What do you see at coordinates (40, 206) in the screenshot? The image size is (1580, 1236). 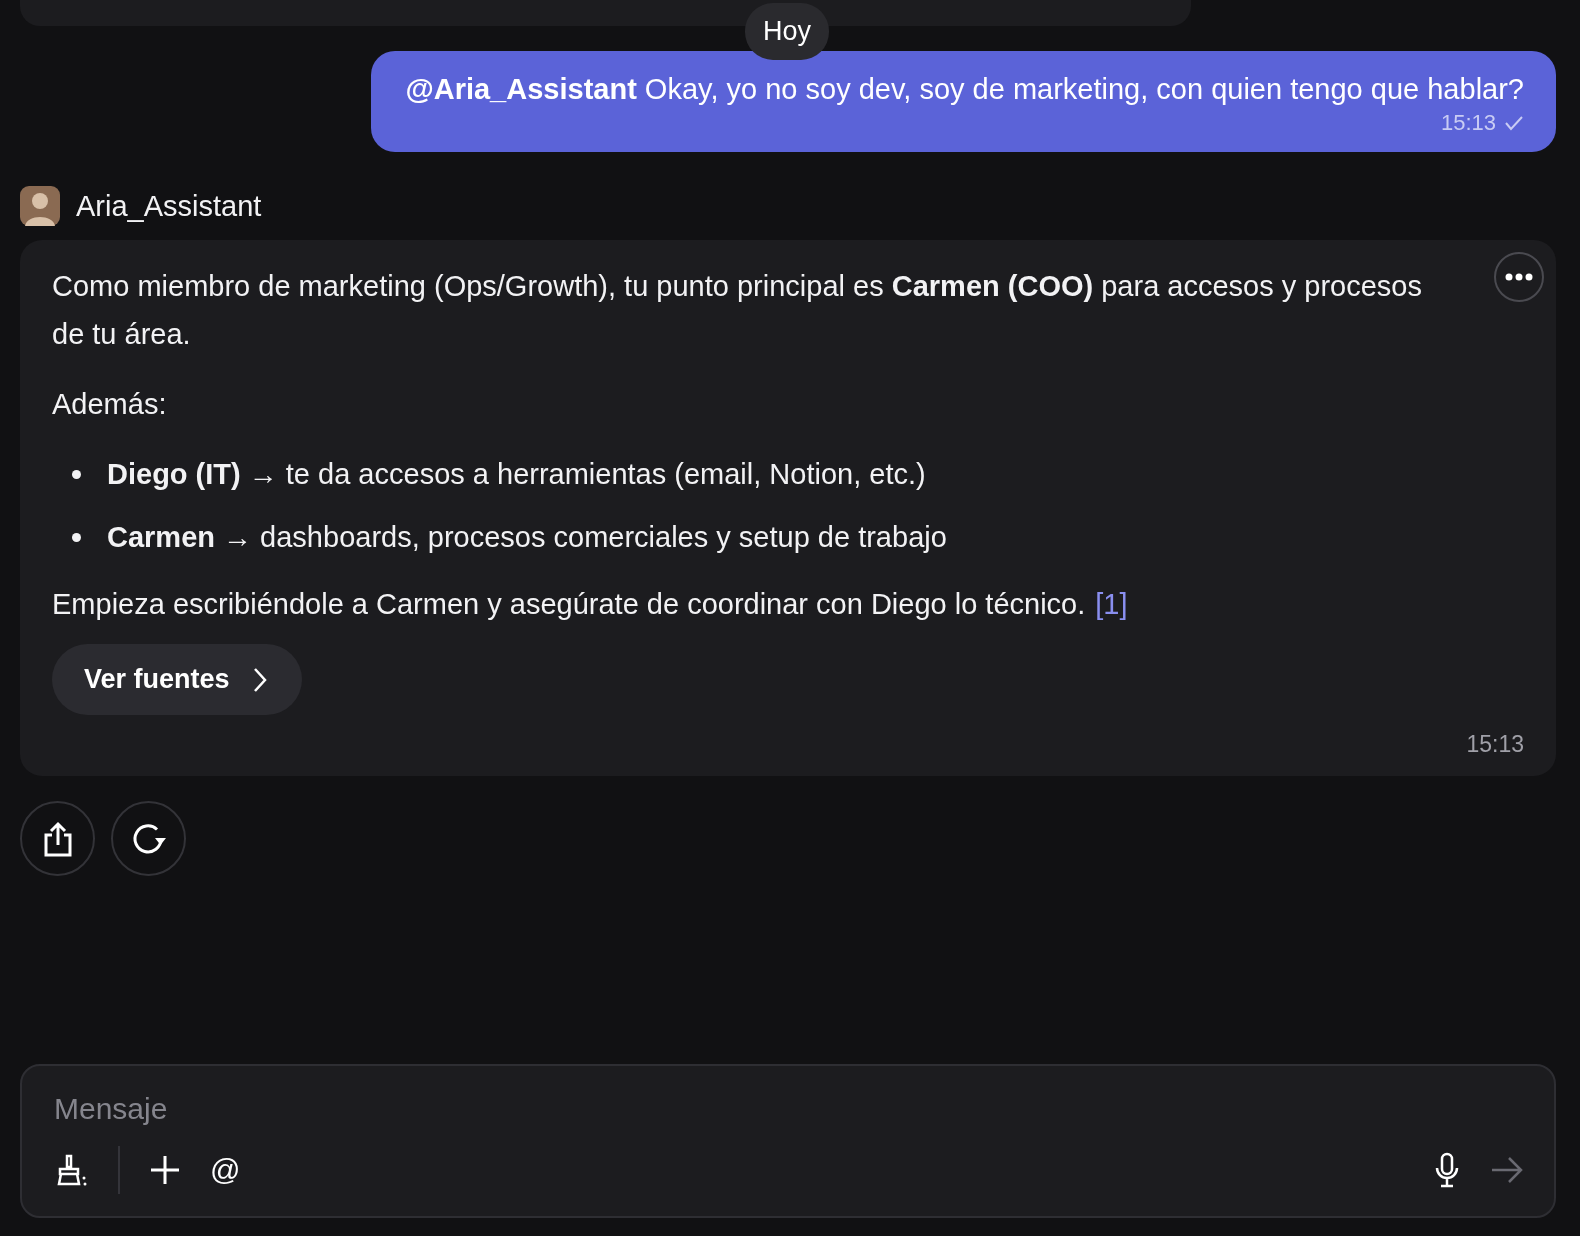 I see `avatar-icon` at bounding box center [40, 206].